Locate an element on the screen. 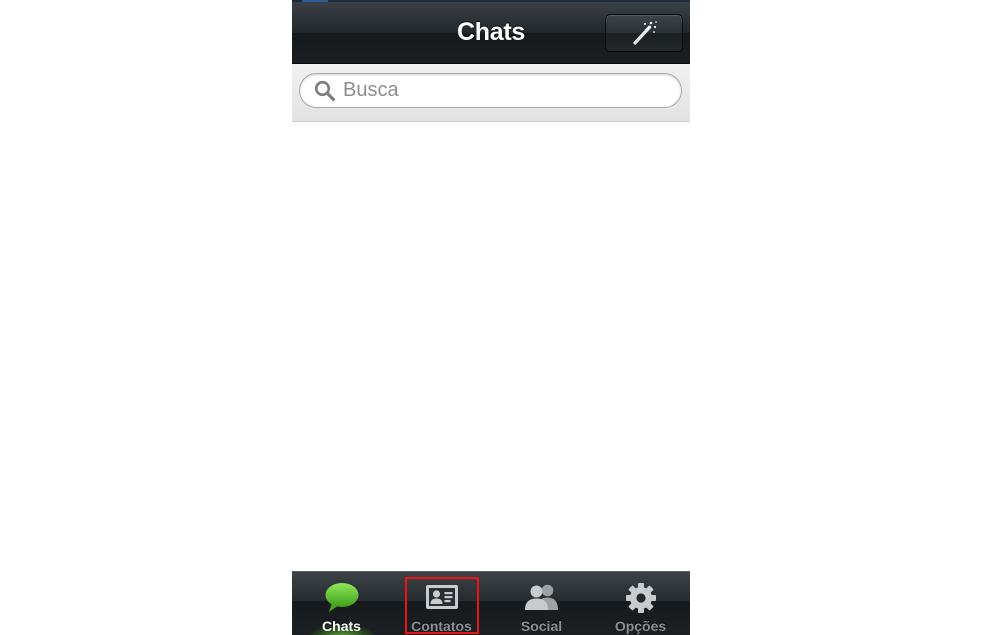 This screenshot has height=635, width=984. search-field is located at coordinates (490, 90).